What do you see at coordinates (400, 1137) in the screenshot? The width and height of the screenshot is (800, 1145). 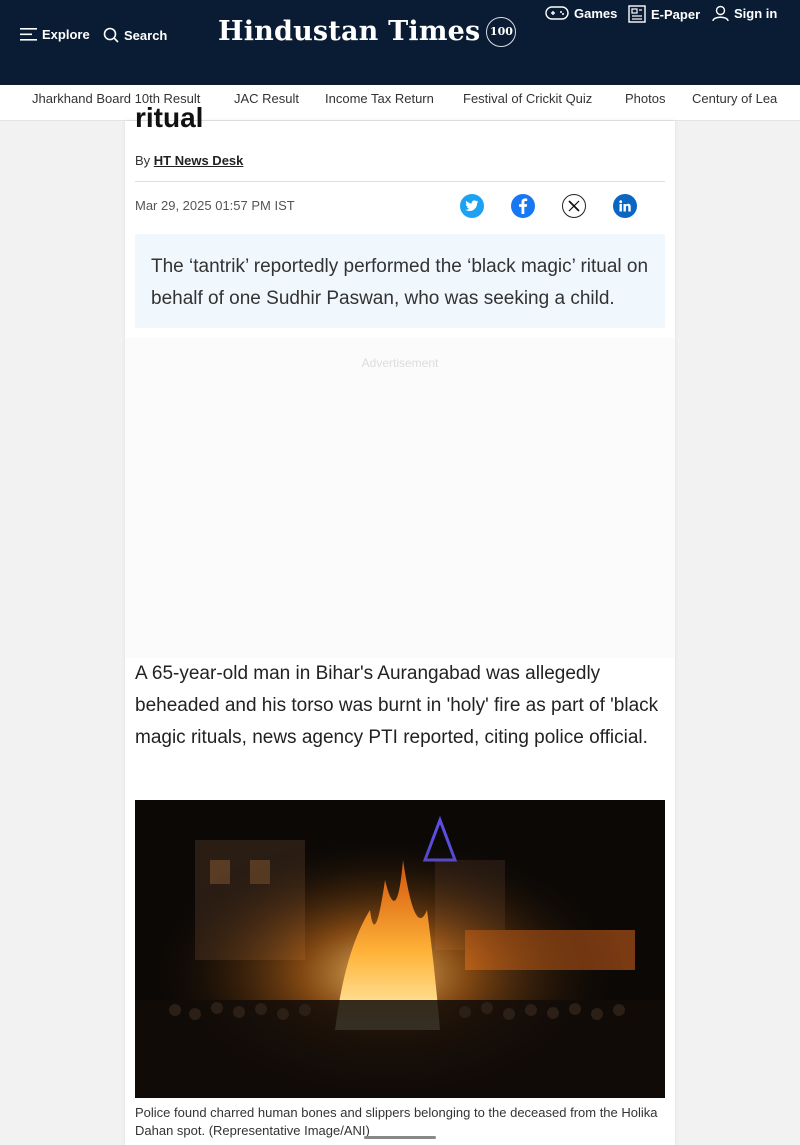 I see `scroll-indicator` at bounding box center [400, 1137].